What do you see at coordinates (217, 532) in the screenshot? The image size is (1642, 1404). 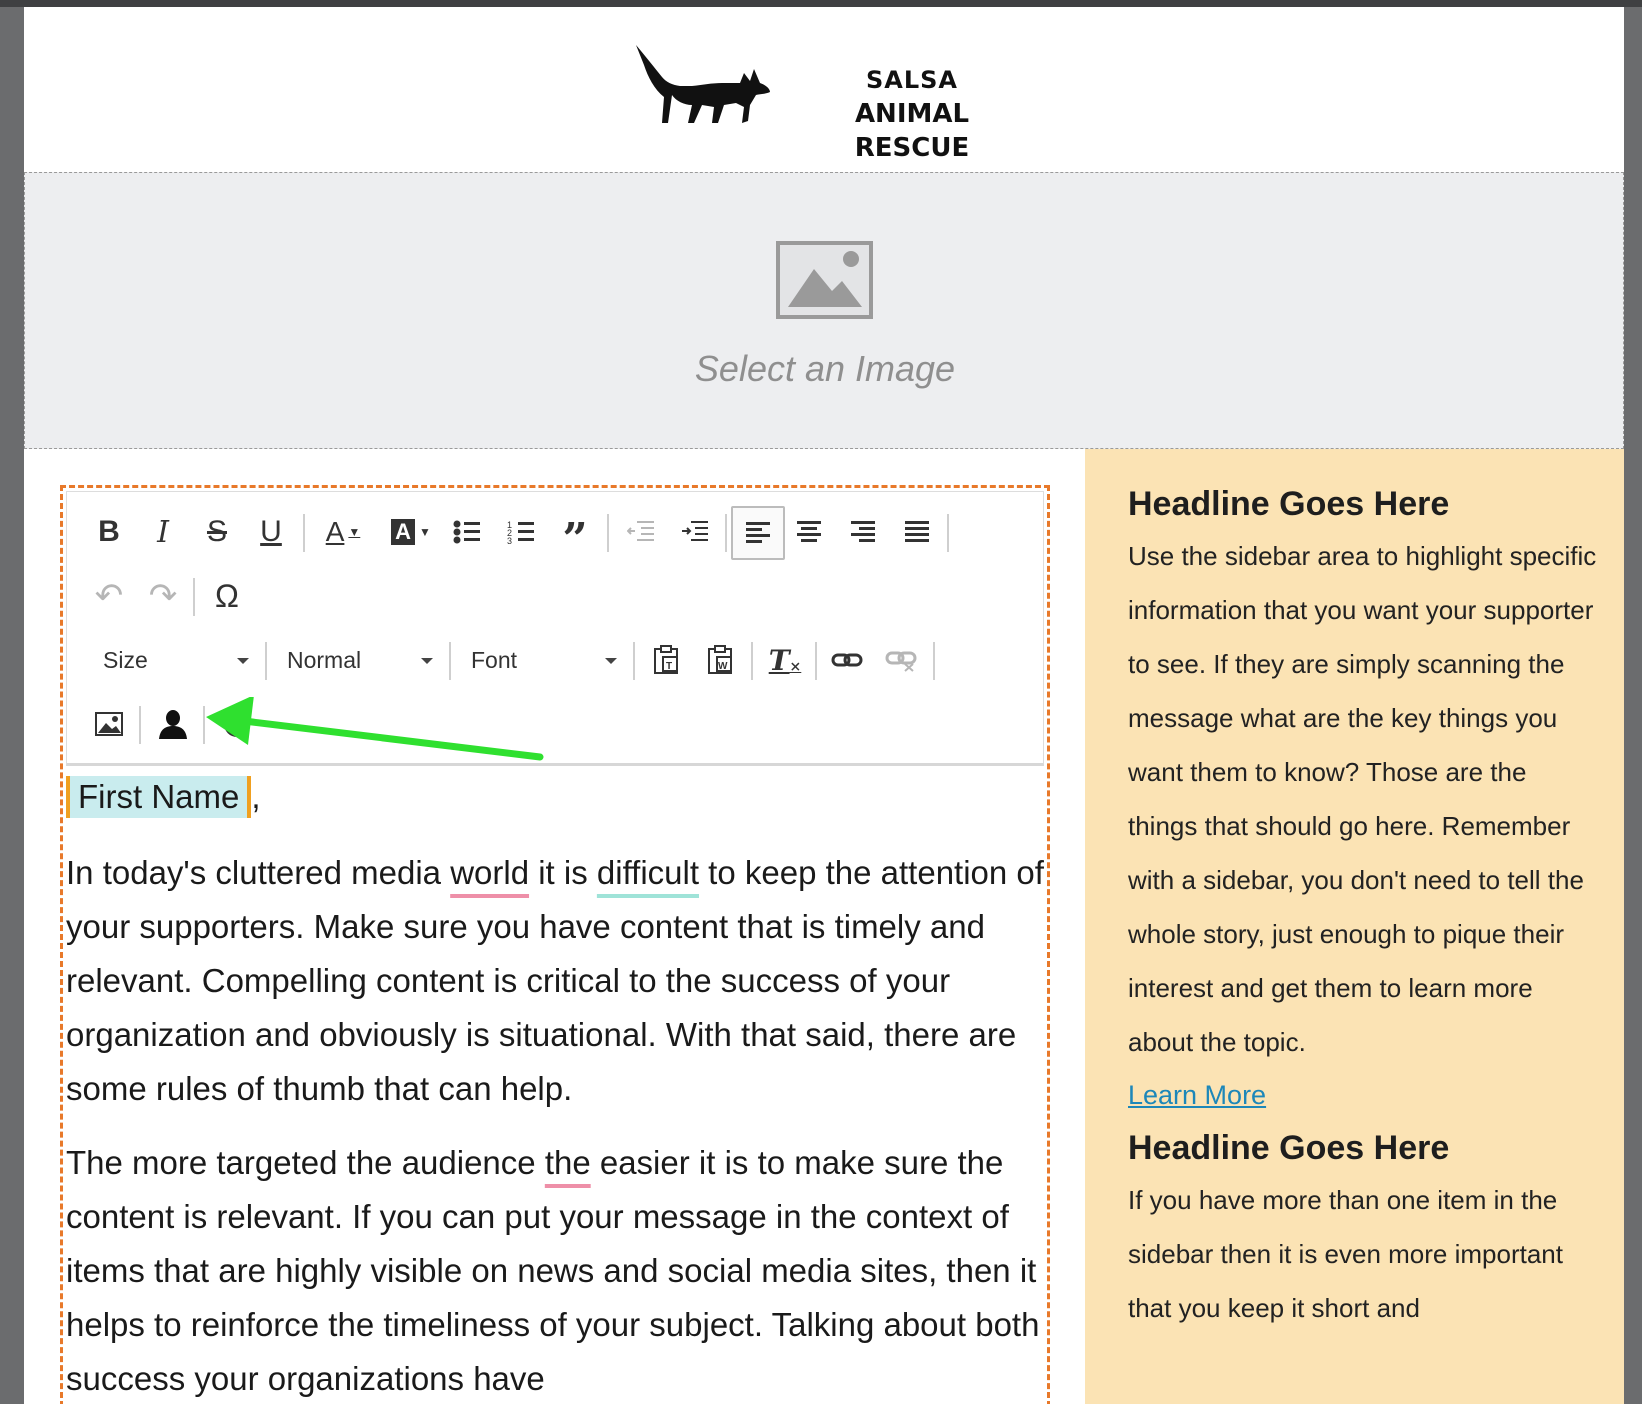 I see `strikethrough-button: S` at bounding box center [217, 532].